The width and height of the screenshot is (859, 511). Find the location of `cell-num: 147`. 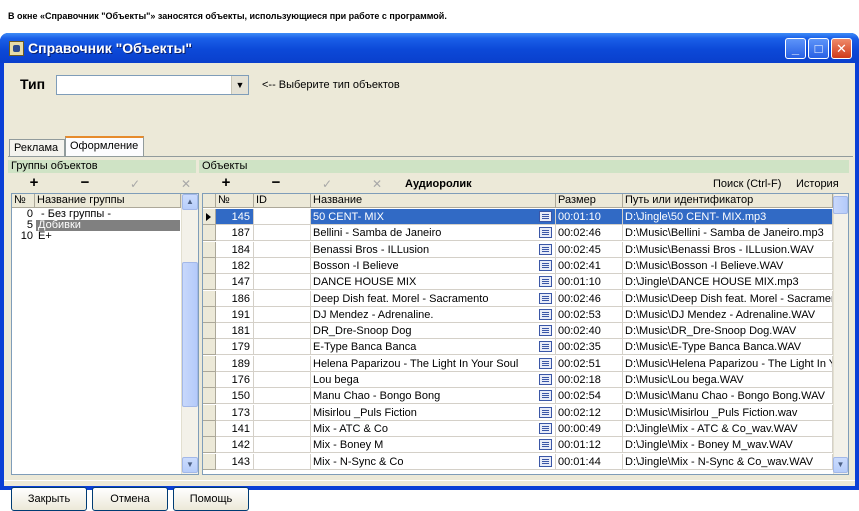

cell-num: 147 is located at coordinates (235, 282).